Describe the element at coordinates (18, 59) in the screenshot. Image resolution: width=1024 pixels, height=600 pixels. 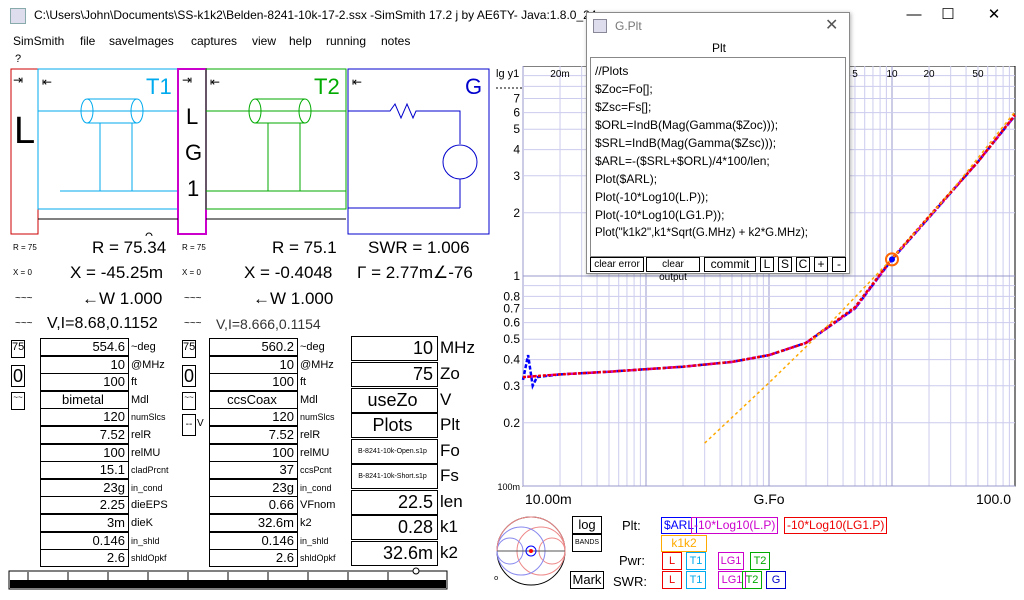
I see `help-mark: ?` at that location.